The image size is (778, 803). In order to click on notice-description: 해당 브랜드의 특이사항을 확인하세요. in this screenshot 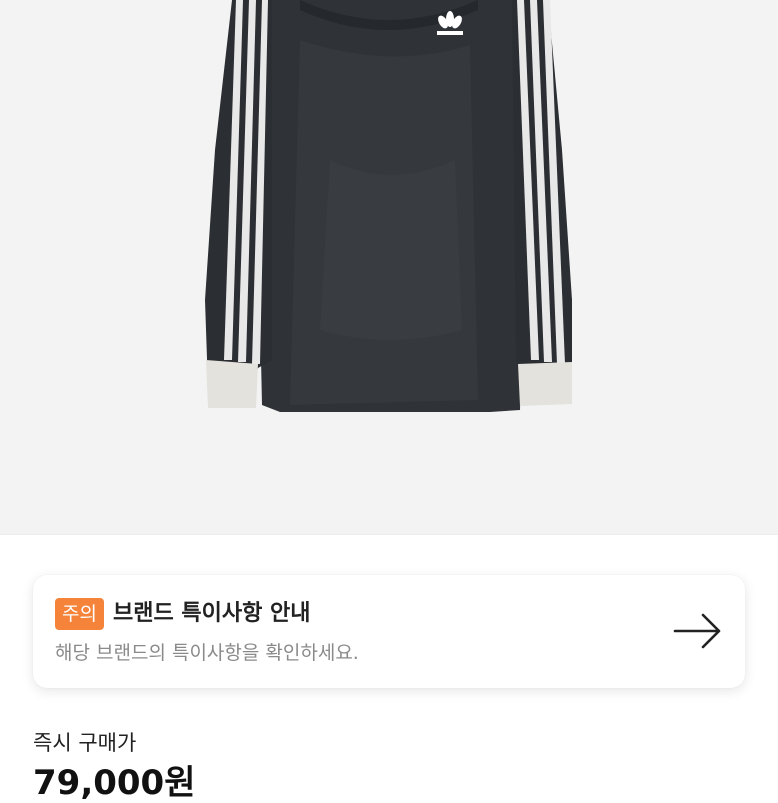, I will do `click(207, 653)`.